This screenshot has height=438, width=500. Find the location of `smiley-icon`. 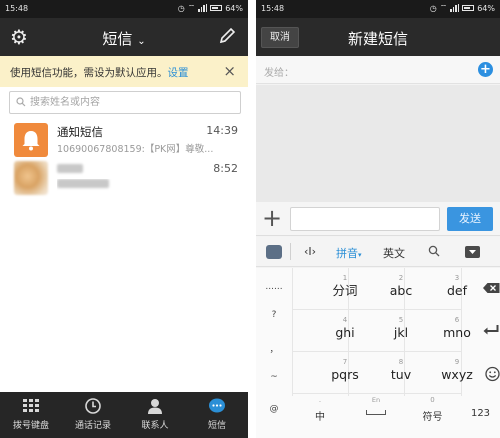

smiley-icon is located at coordinates (492, 374).